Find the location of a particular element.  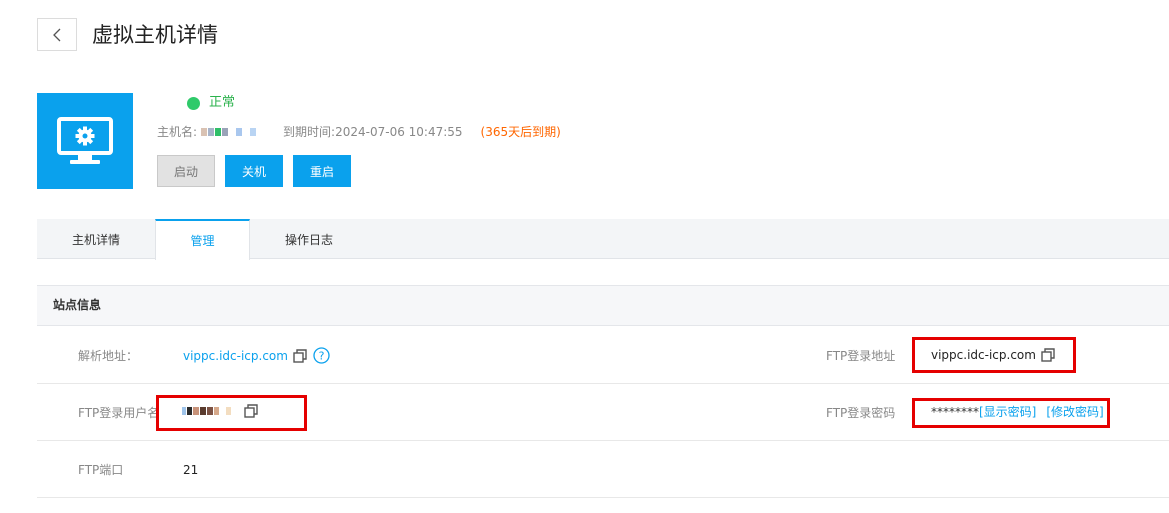

stop-button: 关机 is located at coordinates (254, 171).